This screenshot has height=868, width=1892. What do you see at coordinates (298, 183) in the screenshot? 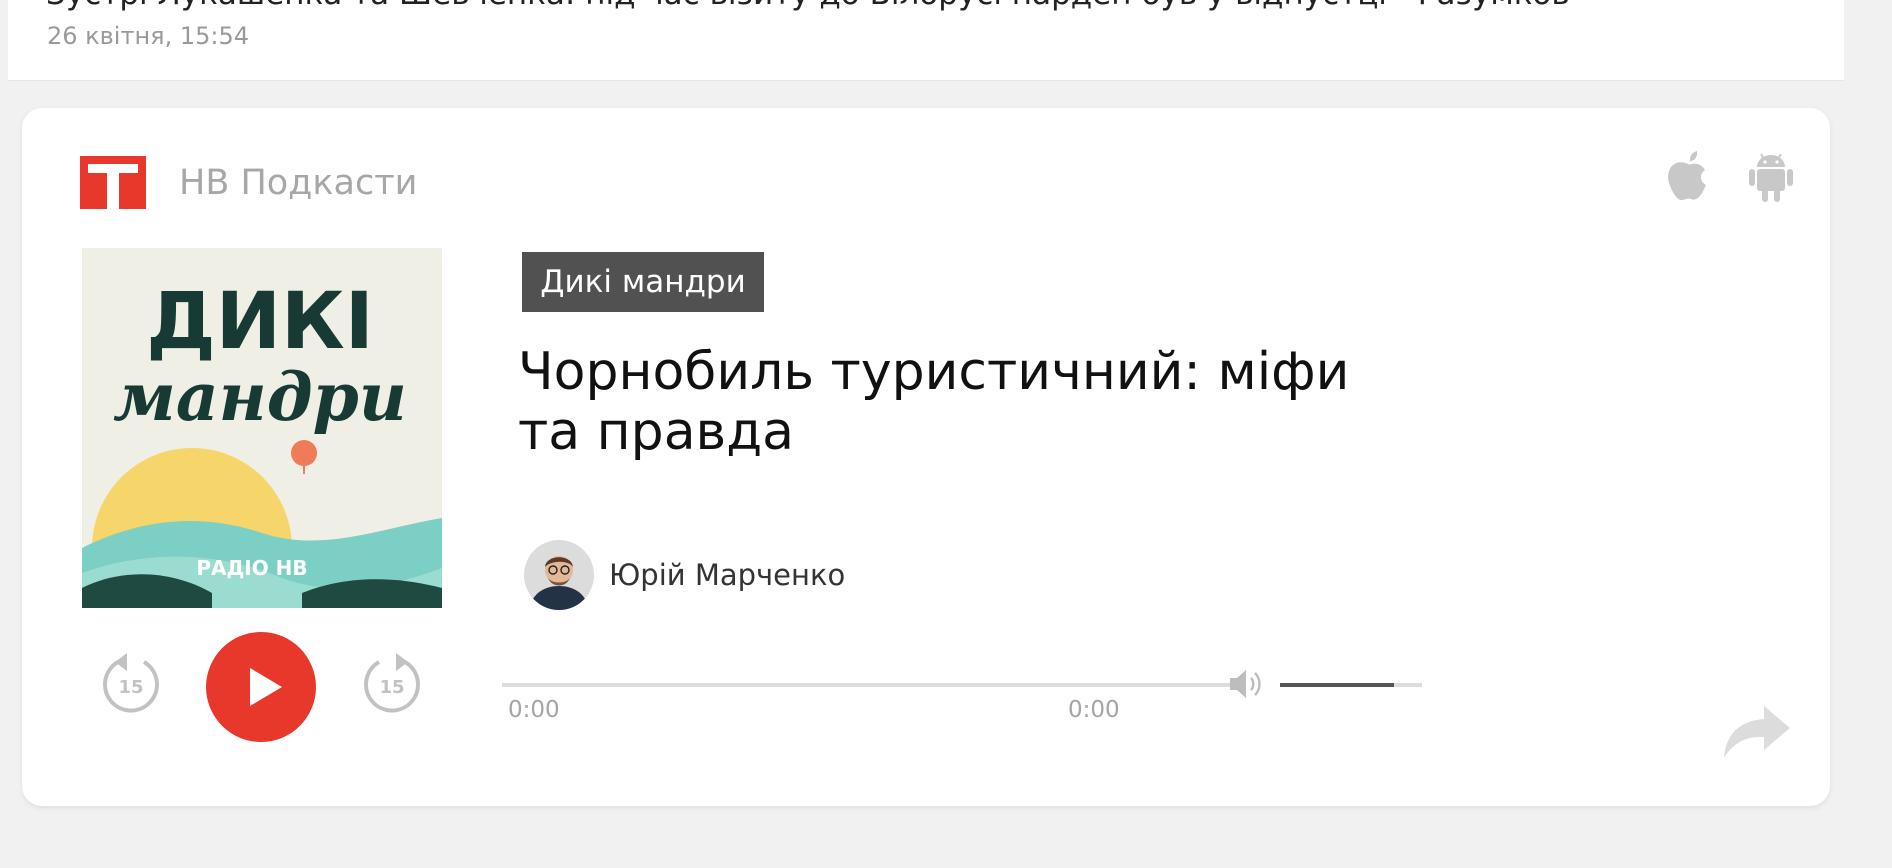
I see `brand-name: НВ Подкасти` at bounding box center [298, 183].